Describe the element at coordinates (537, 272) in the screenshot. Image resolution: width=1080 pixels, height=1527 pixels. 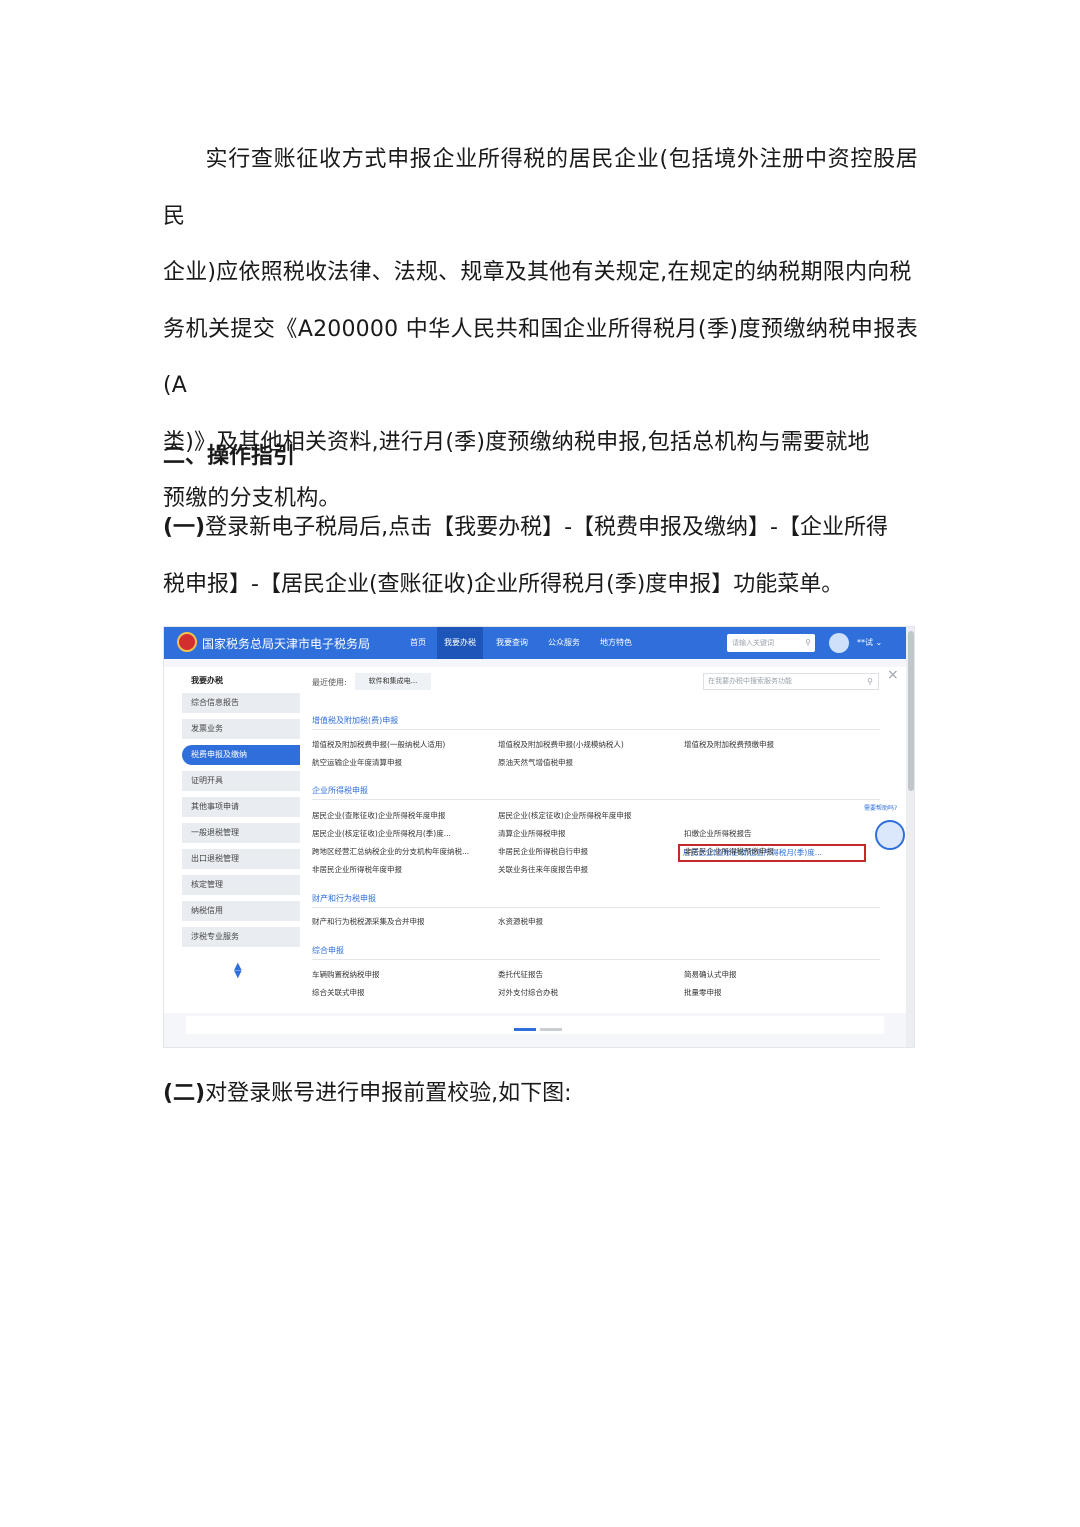
I see `intro-line-2: 企业)应依照税收法律、法规、规章及其他有关规定,在规定的纳税期限内向税` at that location.